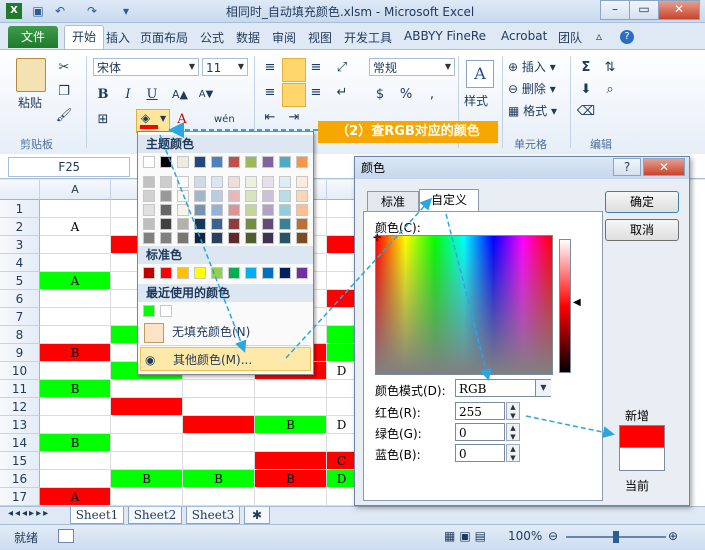 This screenshot has width=705, height=550. I want to click on borders-icon: ⊞, so click(103, 120).